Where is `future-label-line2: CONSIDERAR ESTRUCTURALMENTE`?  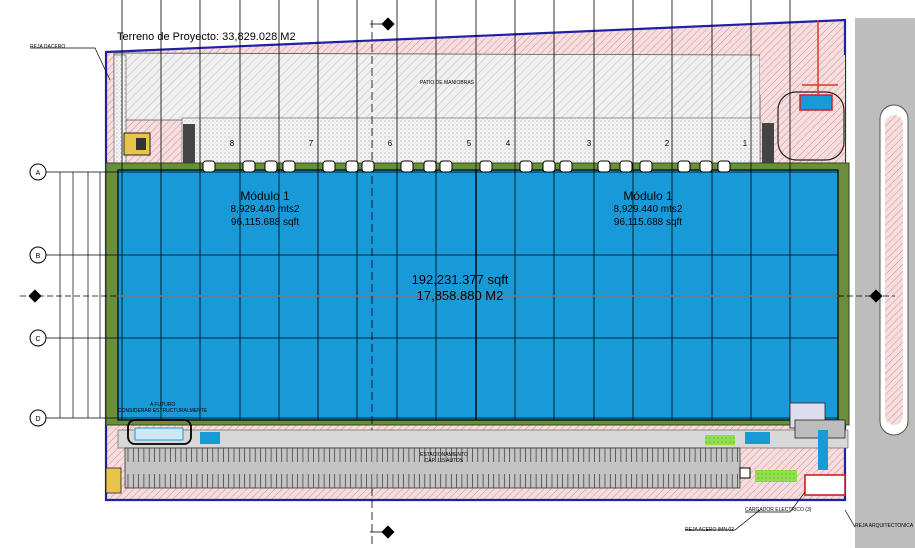
future-label-line2: CONSIDERAR ESTRUCTURALMENTE is located at coordinates (163, 411).